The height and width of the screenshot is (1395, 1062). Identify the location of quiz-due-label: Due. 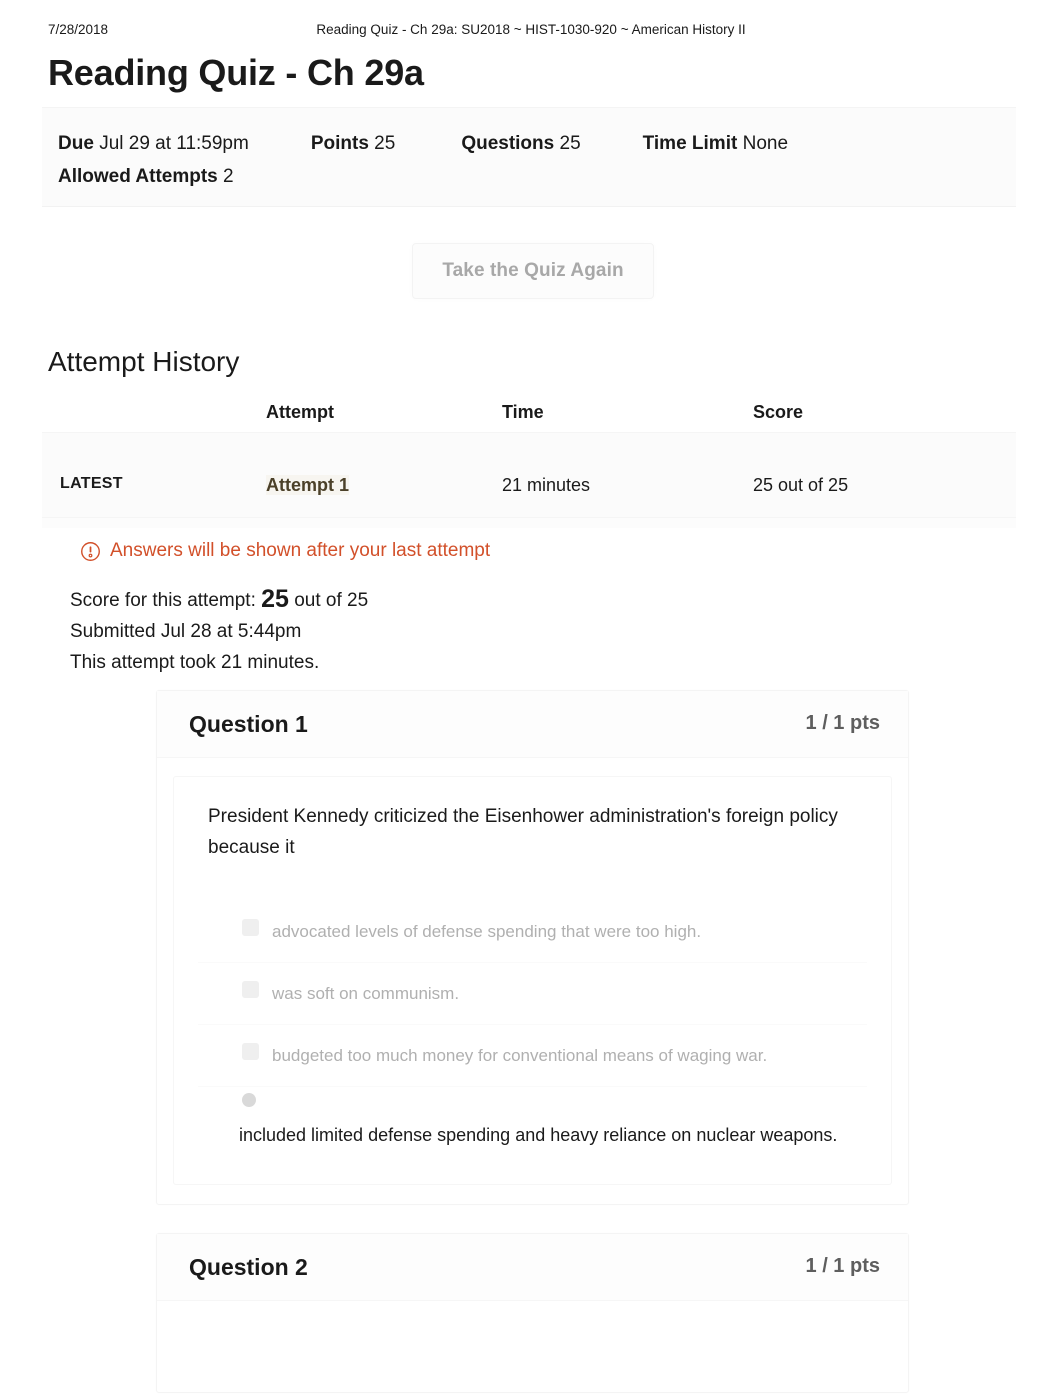
(76, 143).